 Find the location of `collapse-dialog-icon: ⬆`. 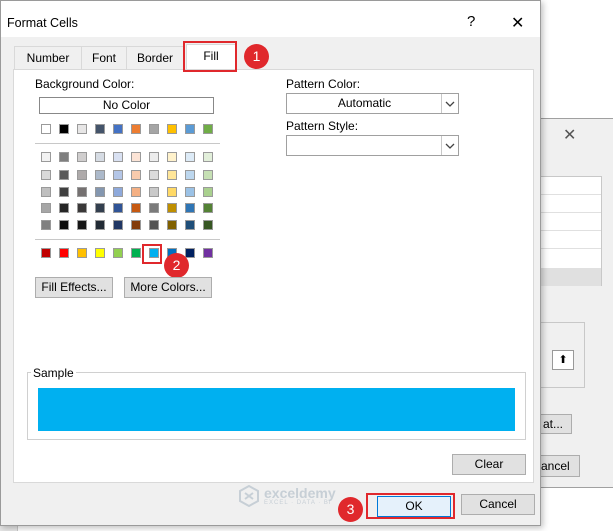

collapse-dialog-icon: ⬆ is located at coordinates (563, 360).